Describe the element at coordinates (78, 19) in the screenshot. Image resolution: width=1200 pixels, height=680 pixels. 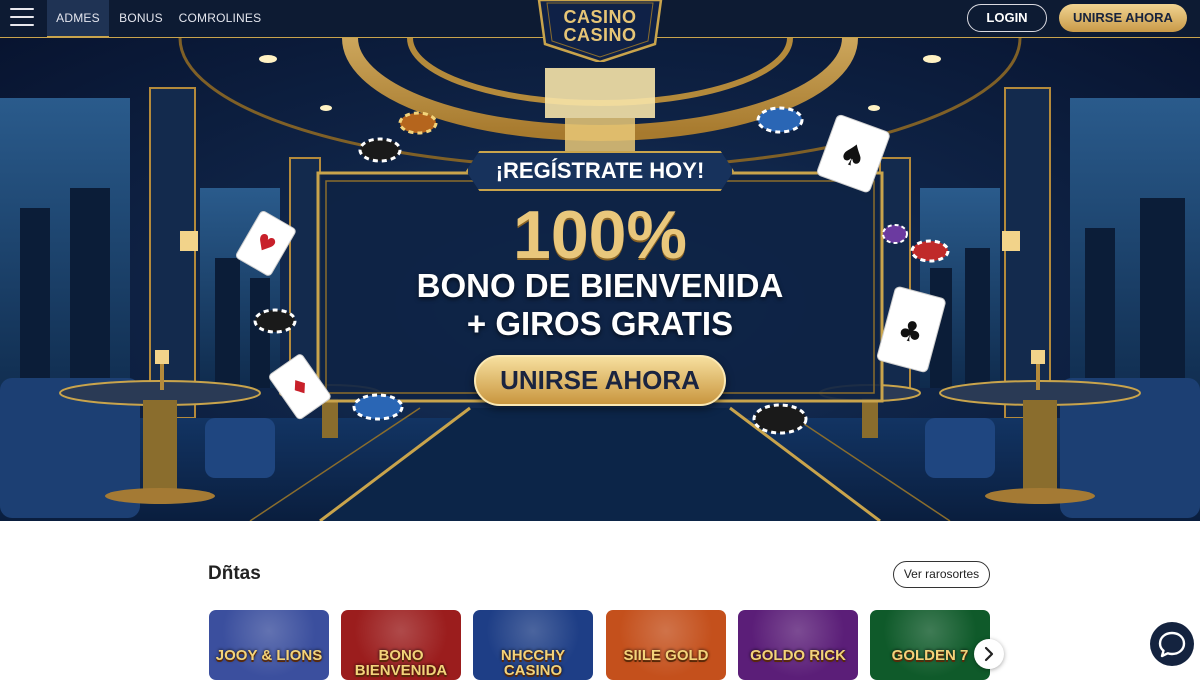
I see `nav-link-admes: ADMES` at that location.